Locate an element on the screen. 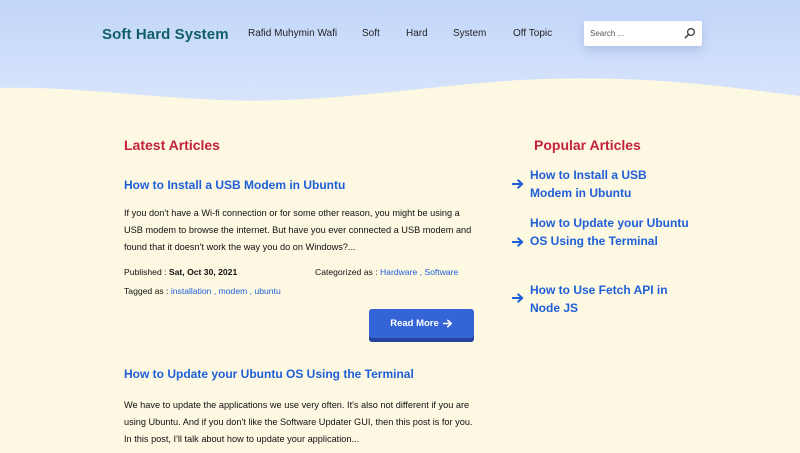  search-input is located at coordinates (636, 33).